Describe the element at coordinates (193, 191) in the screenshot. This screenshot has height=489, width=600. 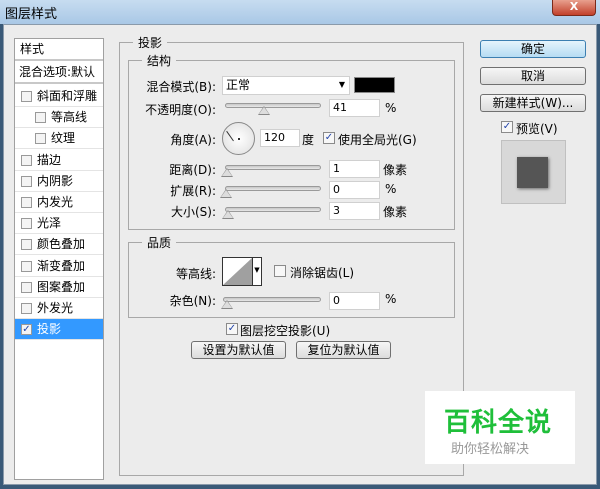
I see `spread-label: 扩展(R):` at that location.